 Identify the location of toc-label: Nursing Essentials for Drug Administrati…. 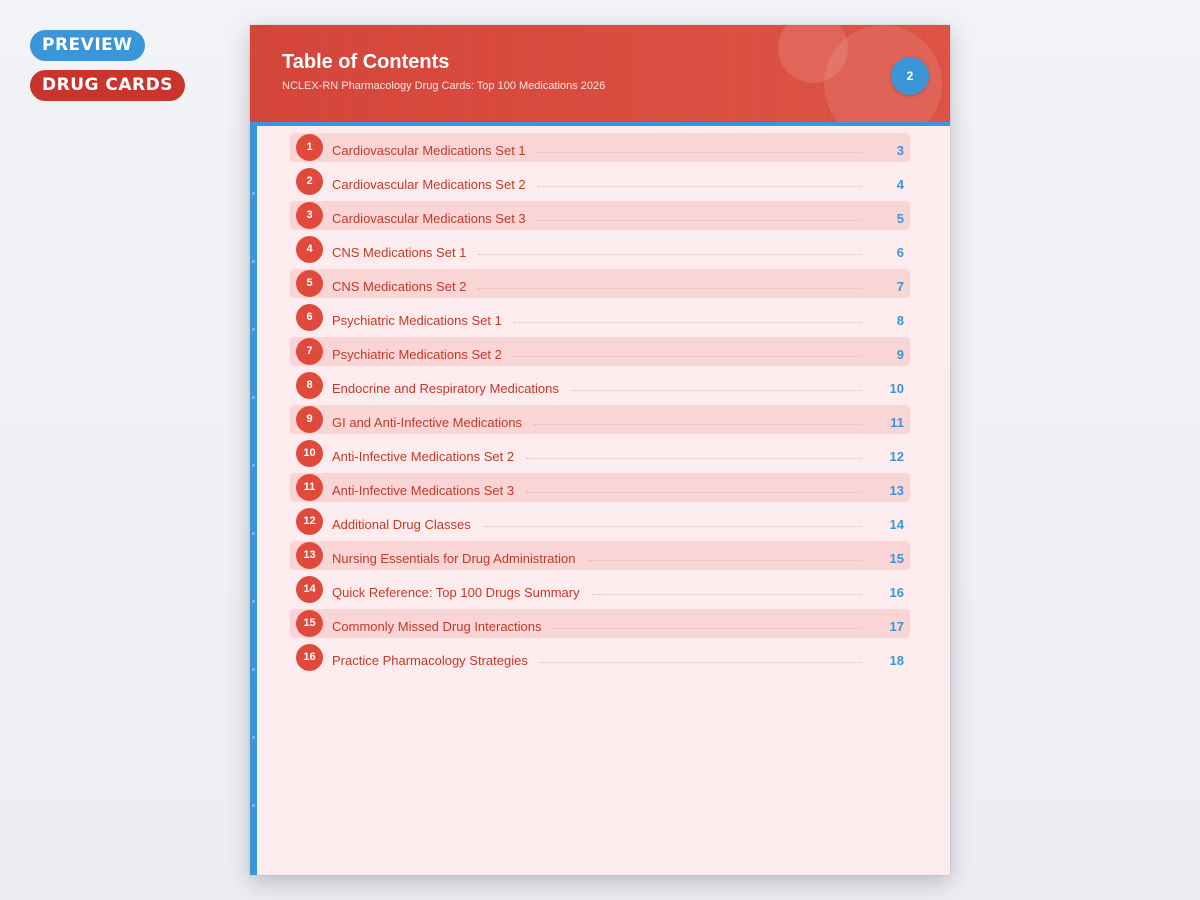
(454, 558).